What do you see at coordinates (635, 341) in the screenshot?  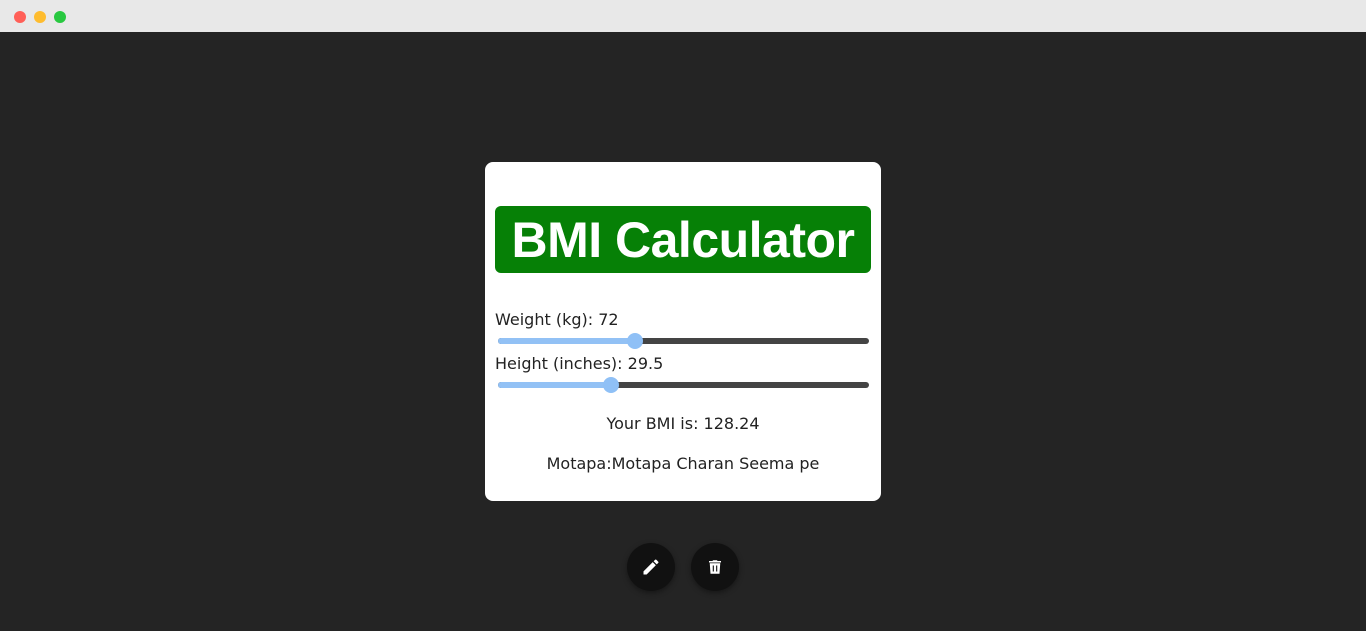 I see `weight-slider-thumb` at bounding box center [635, 341].